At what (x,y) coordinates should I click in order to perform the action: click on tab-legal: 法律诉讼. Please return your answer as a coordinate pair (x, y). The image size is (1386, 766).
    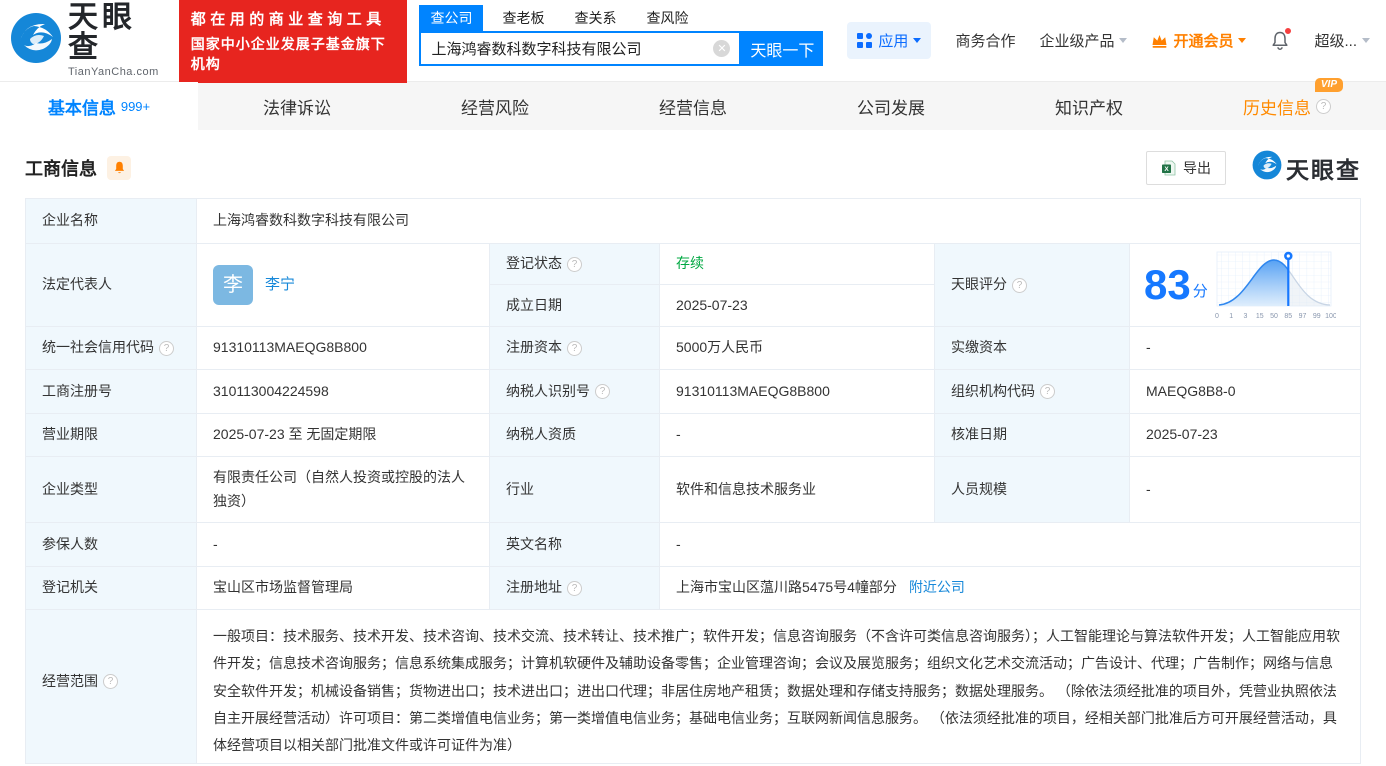
    Looking at the image, I should click on (297, 106).